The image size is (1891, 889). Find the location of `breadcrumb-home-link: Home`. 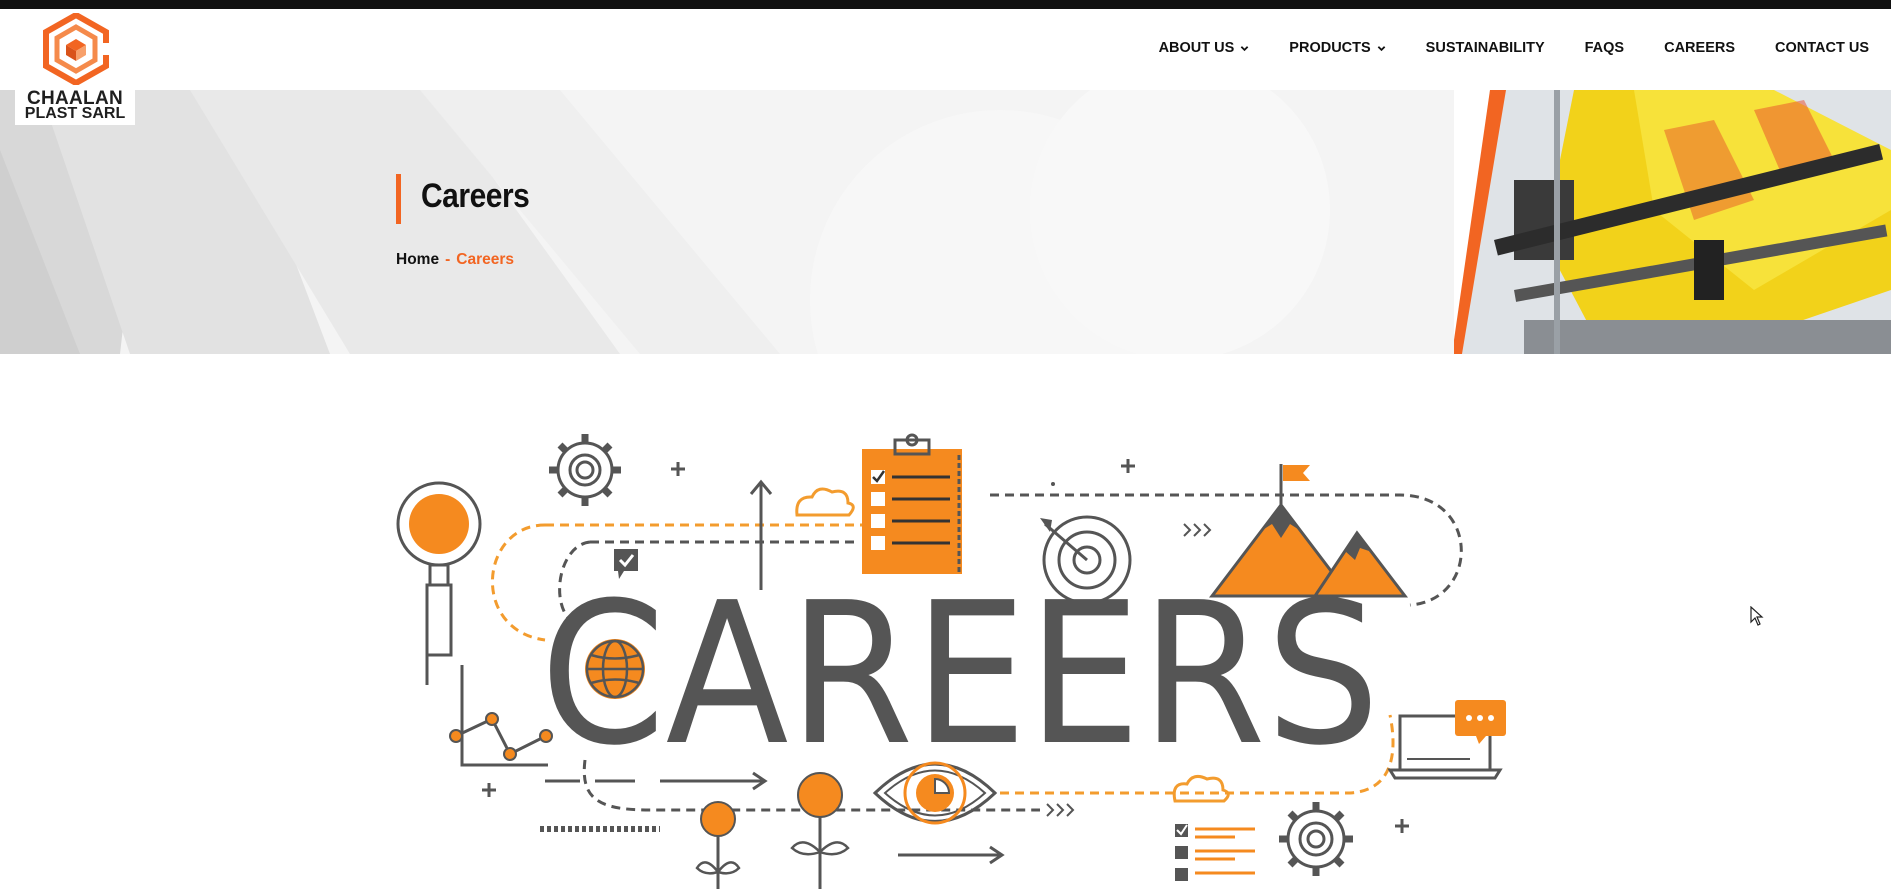

breadcrumb-home-link: Home is located at coordinates (417, 259).